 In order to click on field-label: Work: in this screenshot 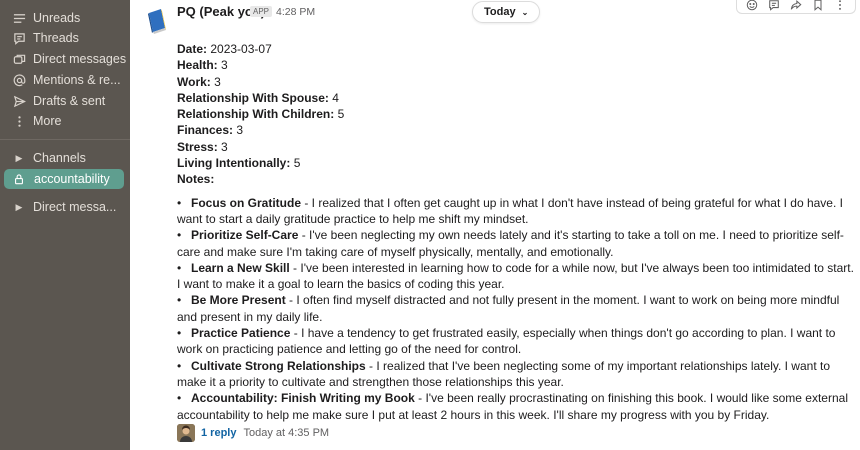, I will do `click(194, 81)`.